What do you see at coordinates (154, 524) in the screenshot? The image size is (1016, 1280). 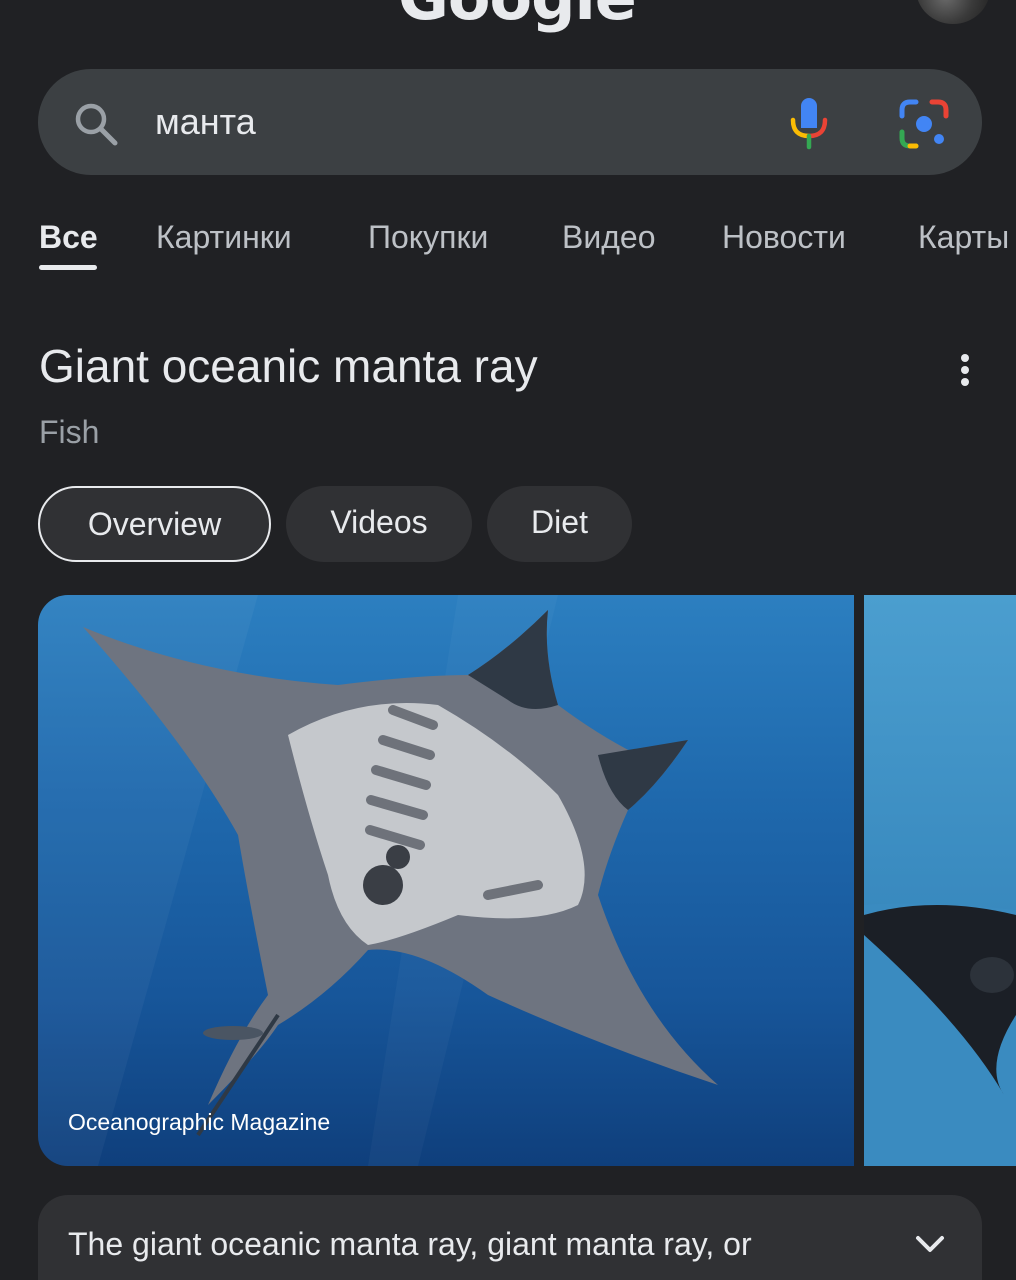 I see `chip-overview: Overview` at bounding box center [154, 524].